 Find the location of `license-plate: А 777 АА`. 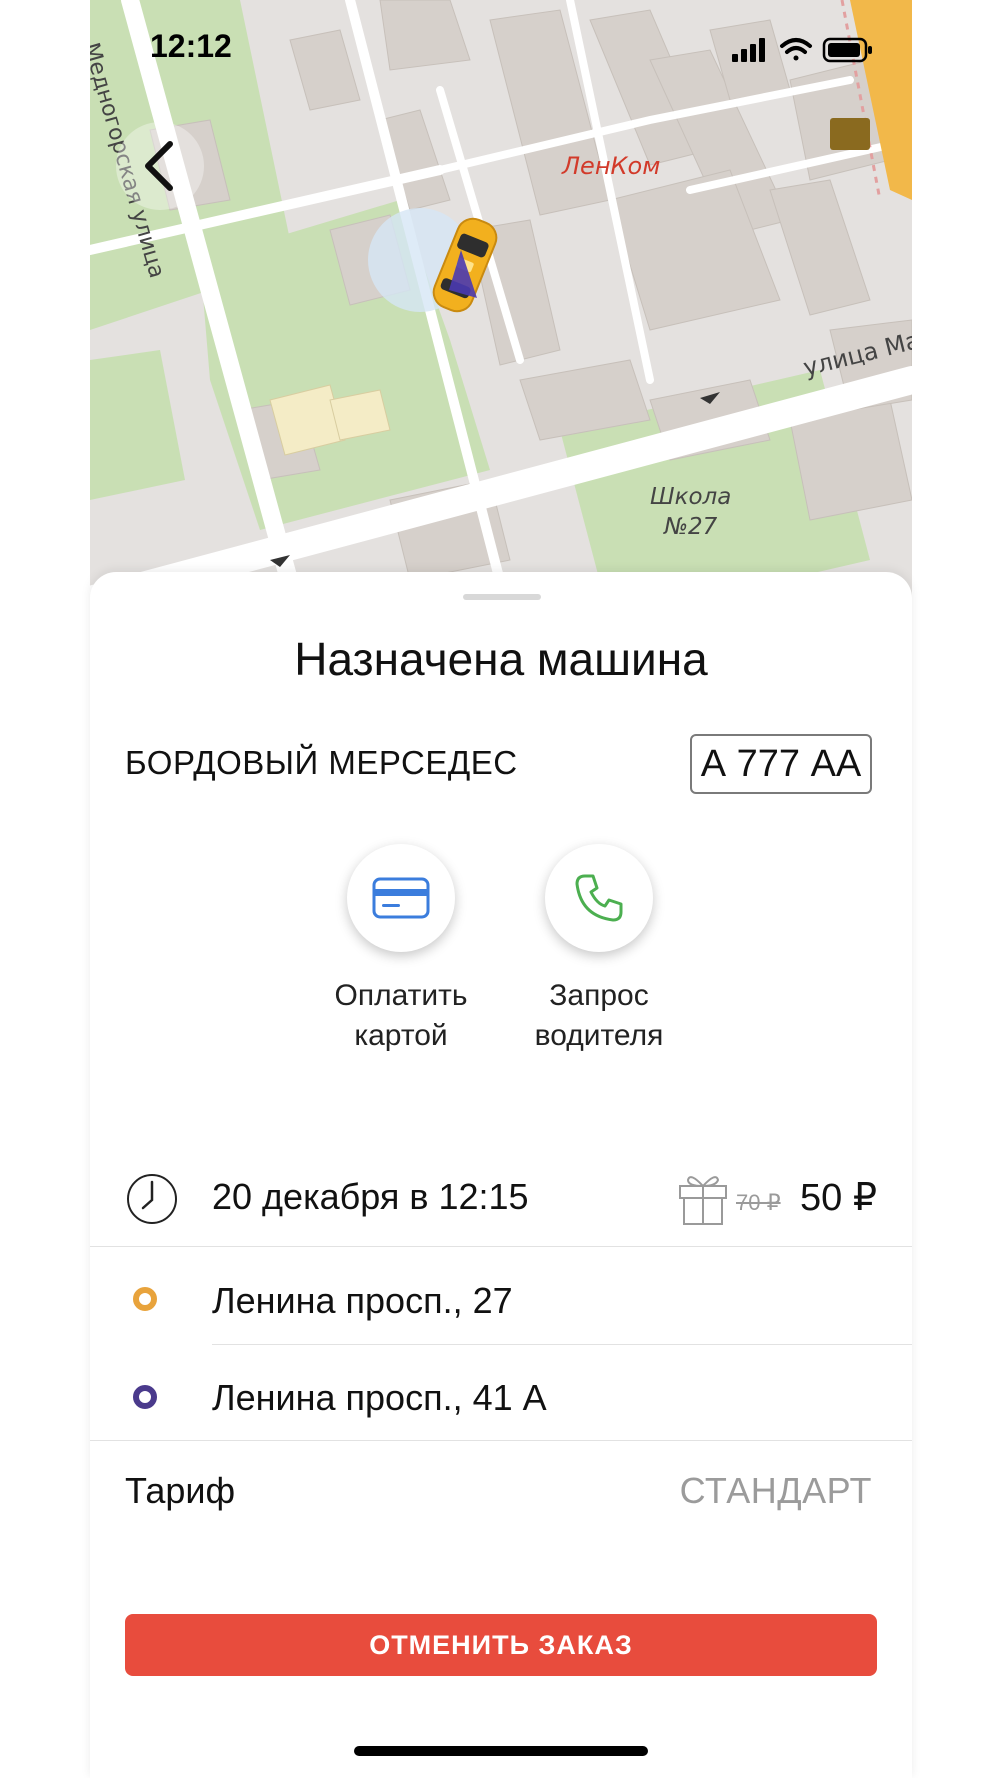

license-plate: А 777 АА is located at coordinates (781, 764).